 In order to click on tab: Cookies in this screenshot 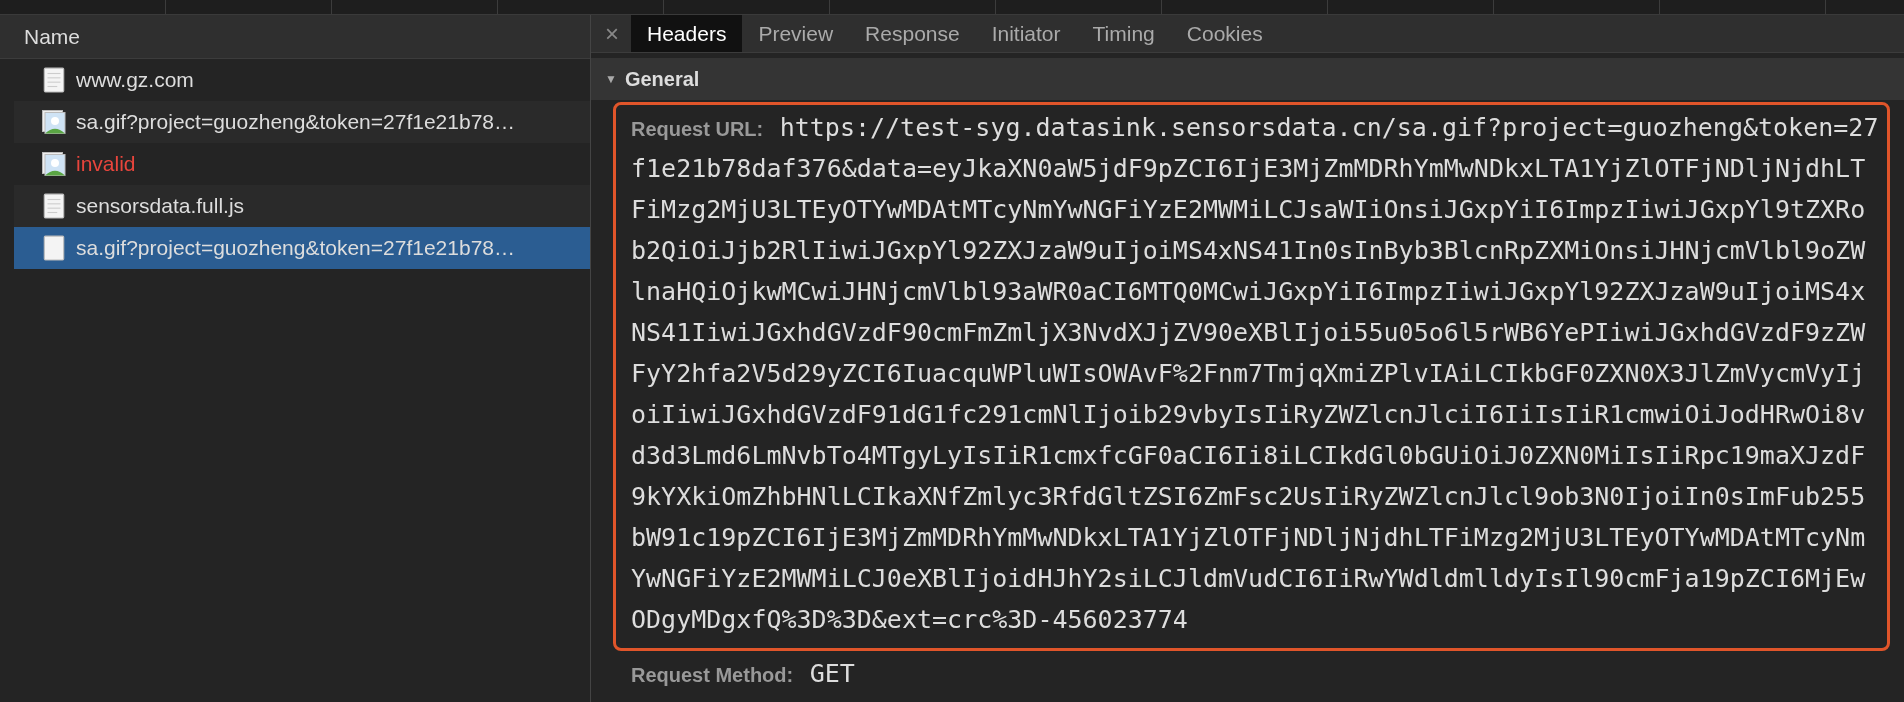, I will do `click(1224, 34)`.